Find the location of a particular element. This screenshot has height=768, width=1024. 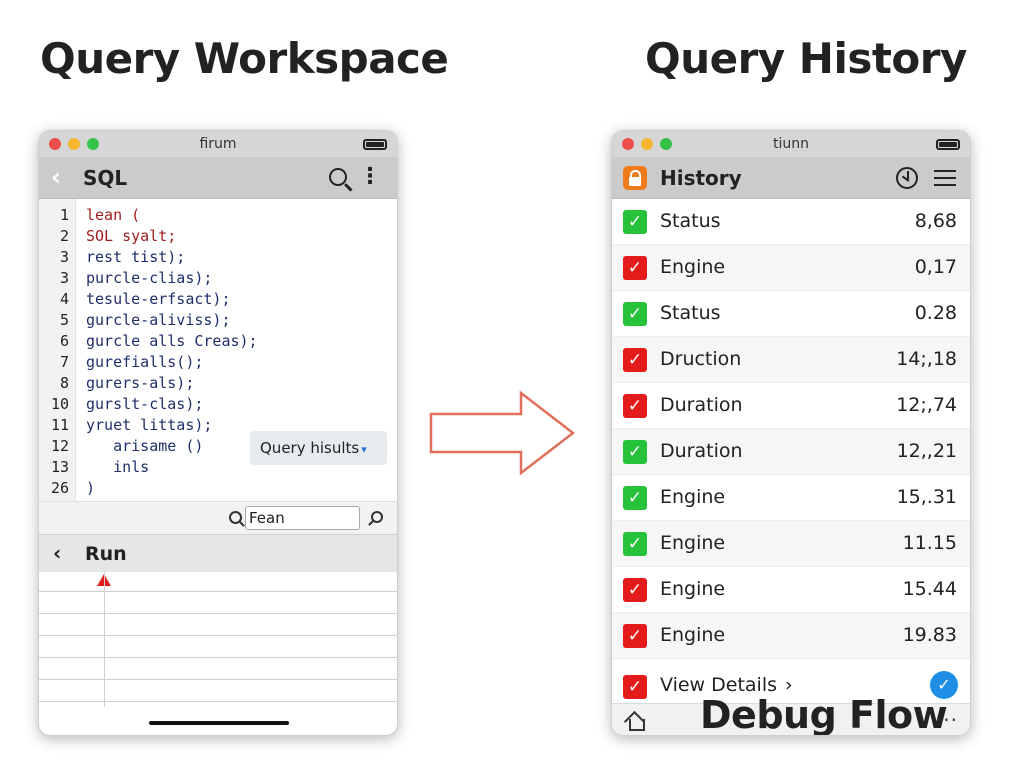

row-label: Druction is located at coordinates (701, 359).